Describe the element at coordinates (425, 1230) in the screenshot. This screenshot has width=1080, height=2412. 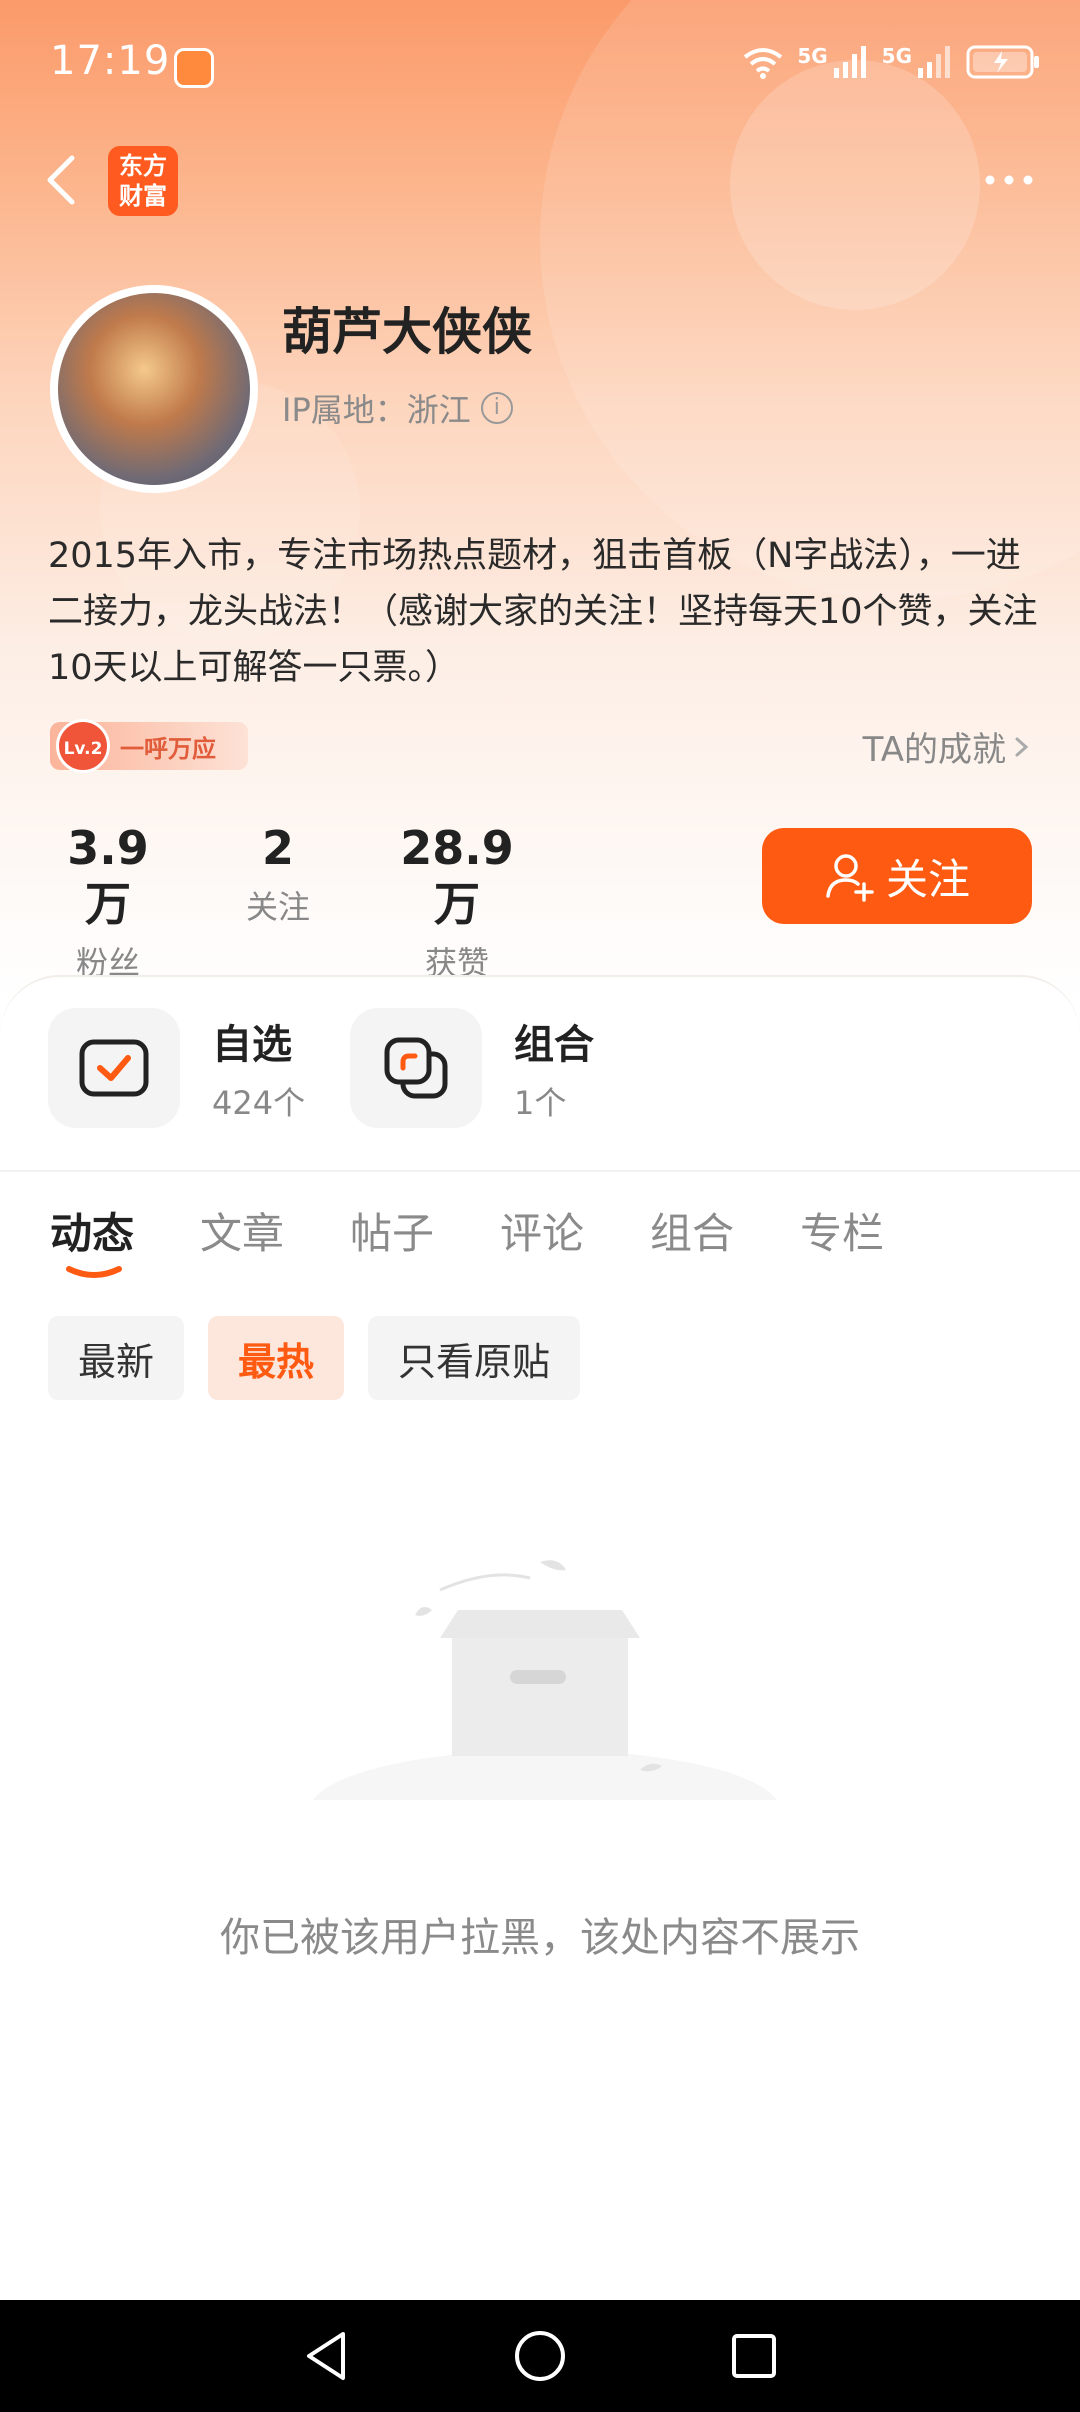
I see `tab-posts: 帖子` at that location.